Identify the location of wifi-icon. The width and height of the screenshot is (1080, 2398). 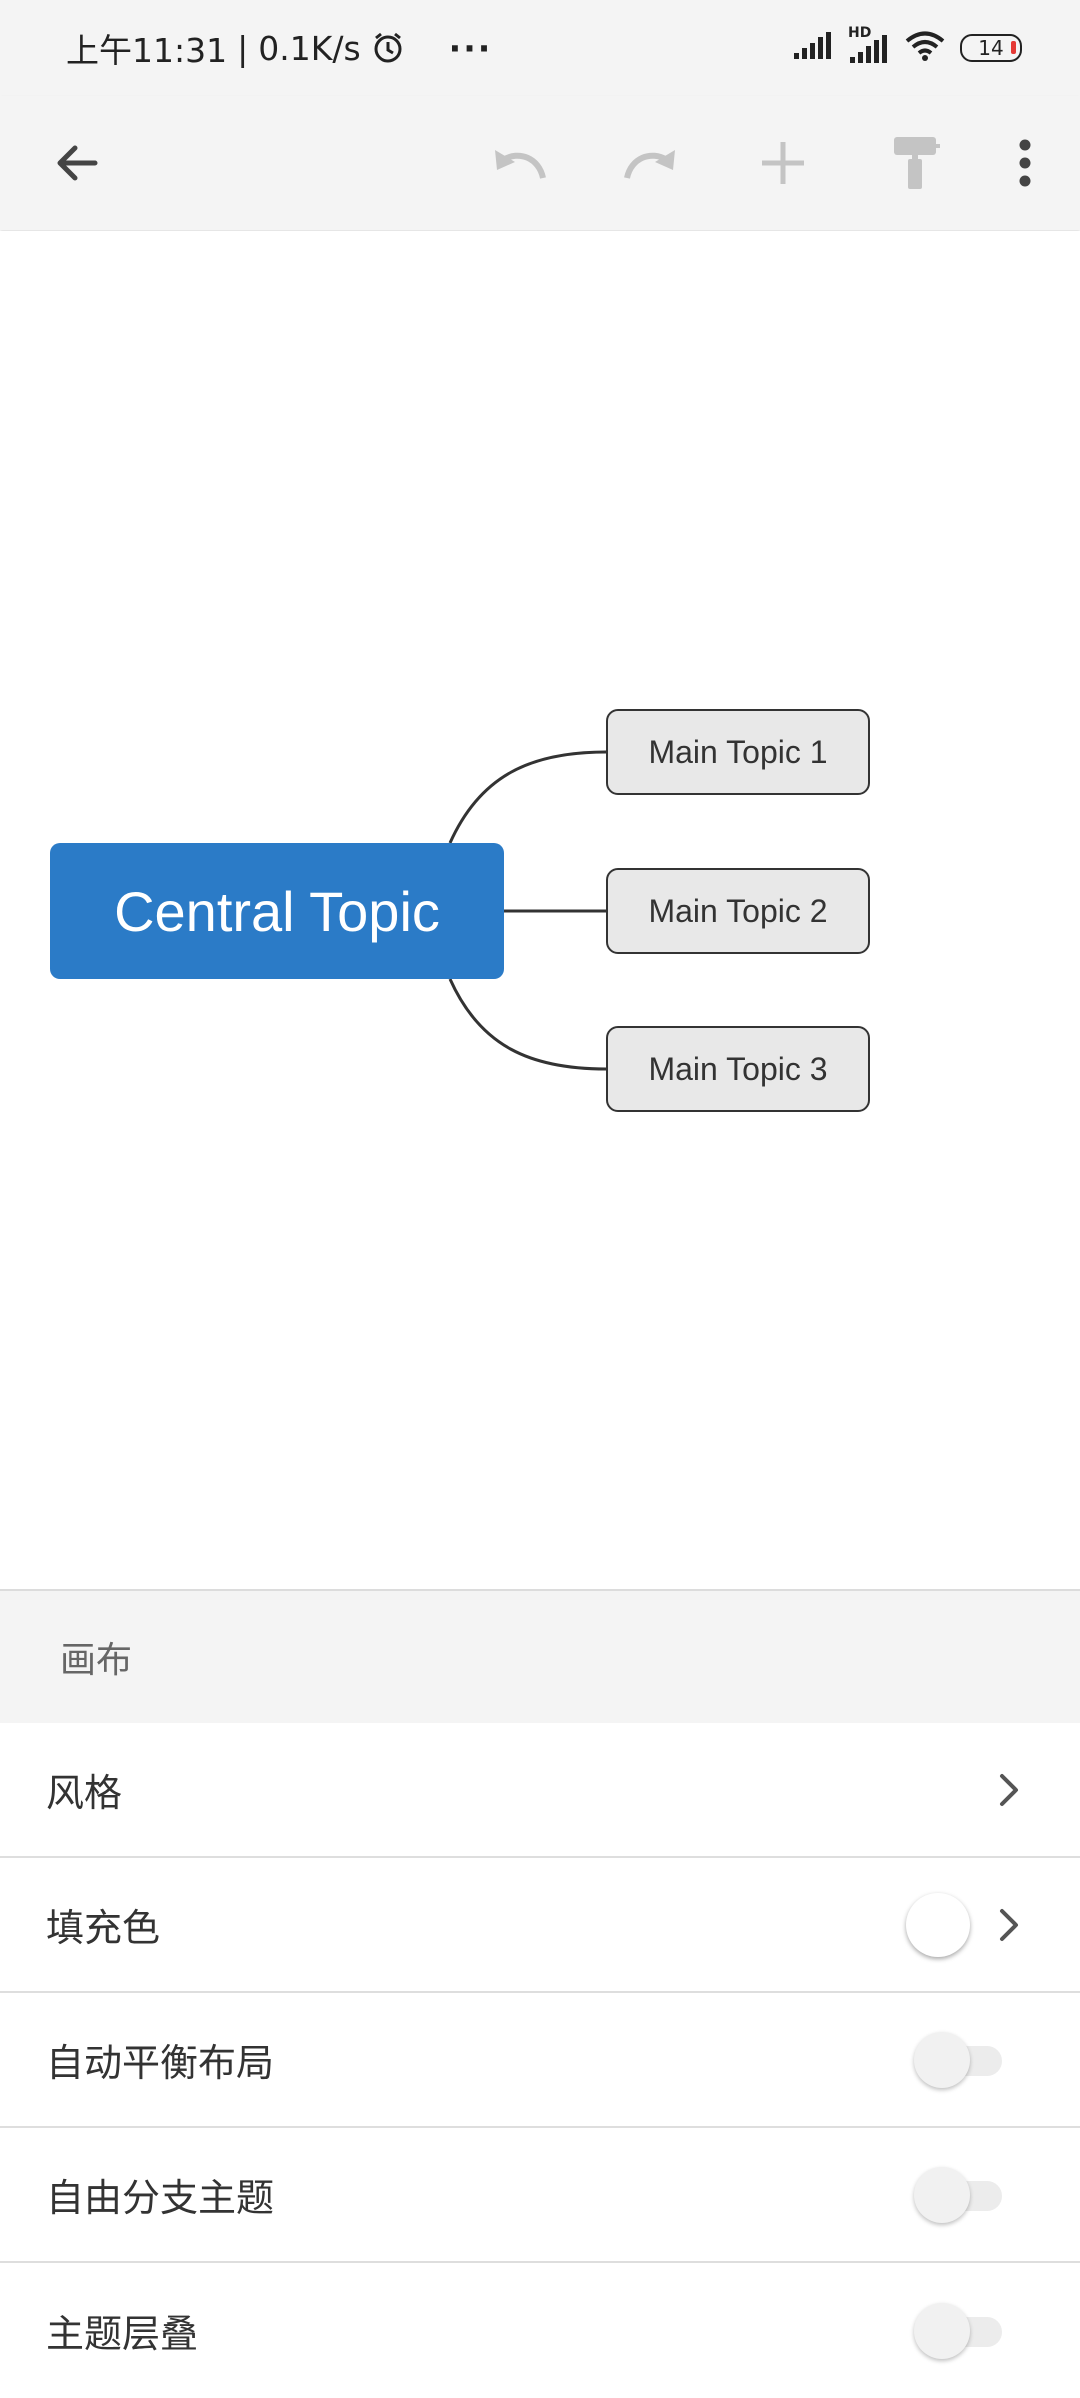
(925, 48).